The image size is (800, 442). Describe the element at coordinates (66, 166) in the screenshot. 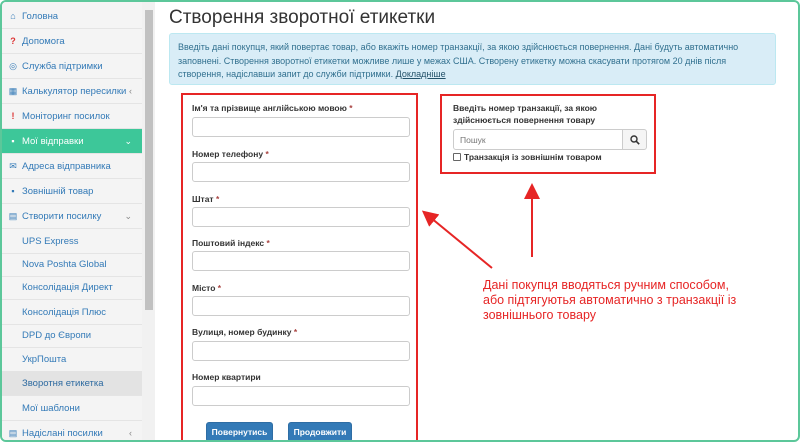

I see `sidebar-item-label: Адреса відправника` at that location.